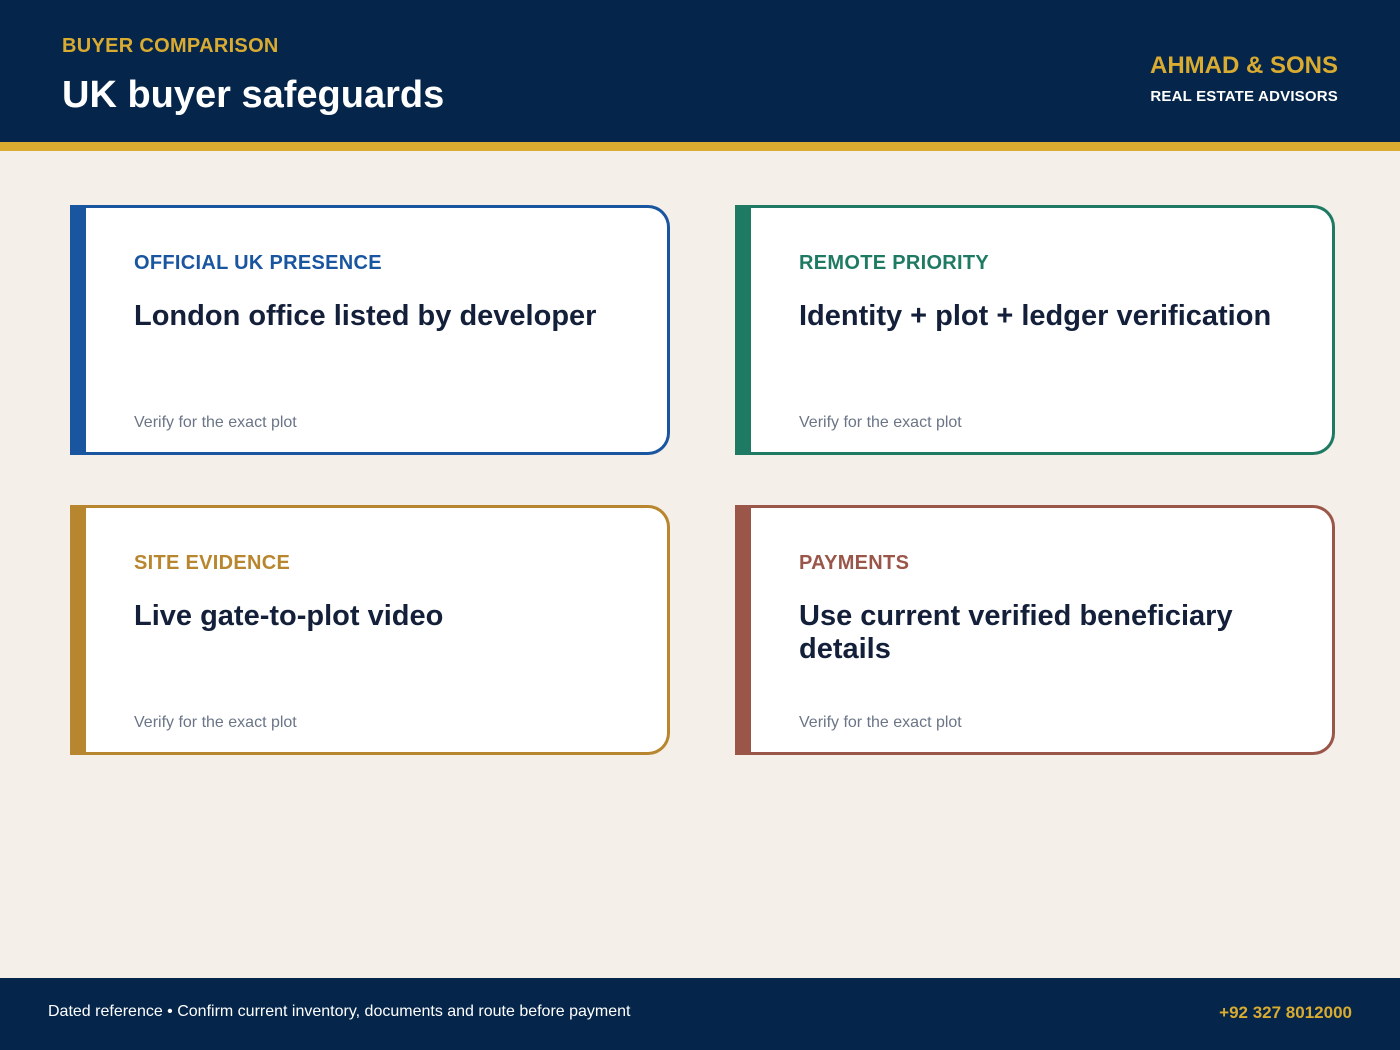 The image size is (1400, 1050). Describe the element at coordinates (1035, 316) in the screenshot. I see `card-title: Identity + plot + ledger verification` at that location.